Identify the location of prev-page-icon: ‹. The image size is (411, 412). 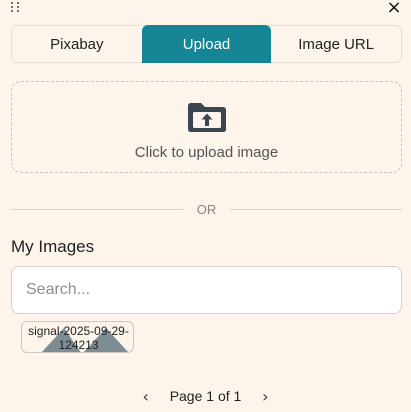
(146, 396).